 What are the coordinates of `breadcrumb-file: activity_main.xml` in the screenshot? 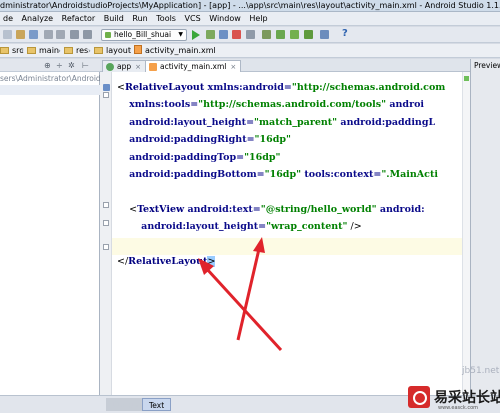 It's located at (175, 51).